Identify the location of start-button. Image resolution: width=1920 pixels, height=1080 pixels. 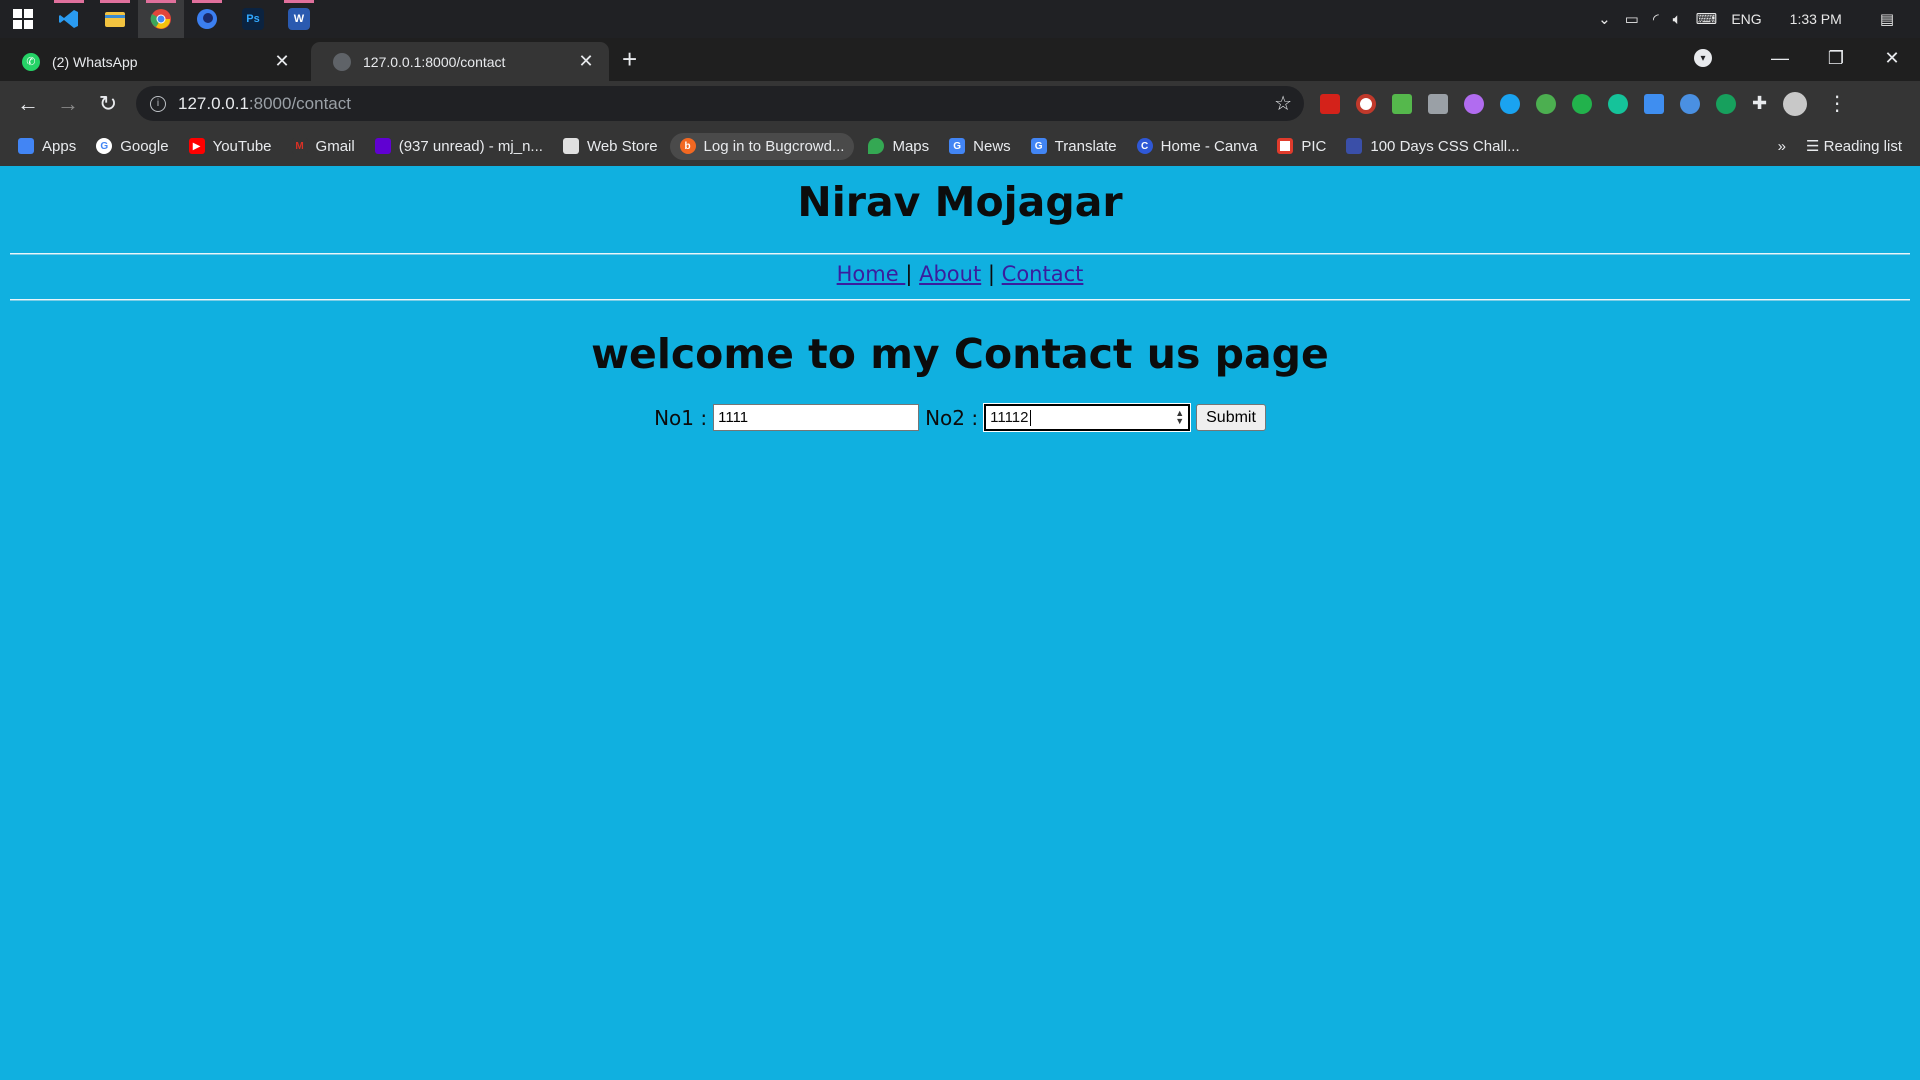
(23, 19).